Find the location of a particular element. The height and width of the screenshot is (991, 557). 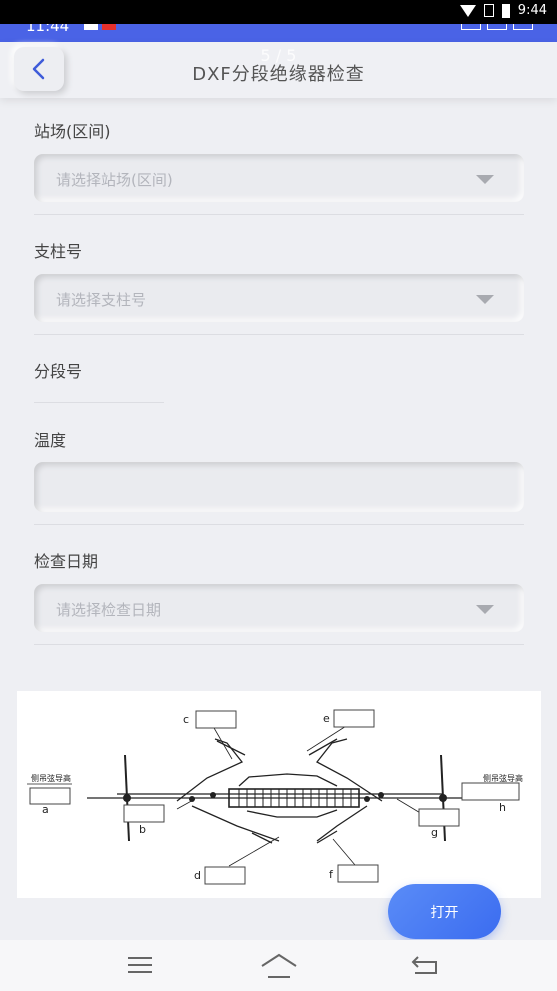

right-caption: 侧吊弦导高 is located at coordinates (503, 778).